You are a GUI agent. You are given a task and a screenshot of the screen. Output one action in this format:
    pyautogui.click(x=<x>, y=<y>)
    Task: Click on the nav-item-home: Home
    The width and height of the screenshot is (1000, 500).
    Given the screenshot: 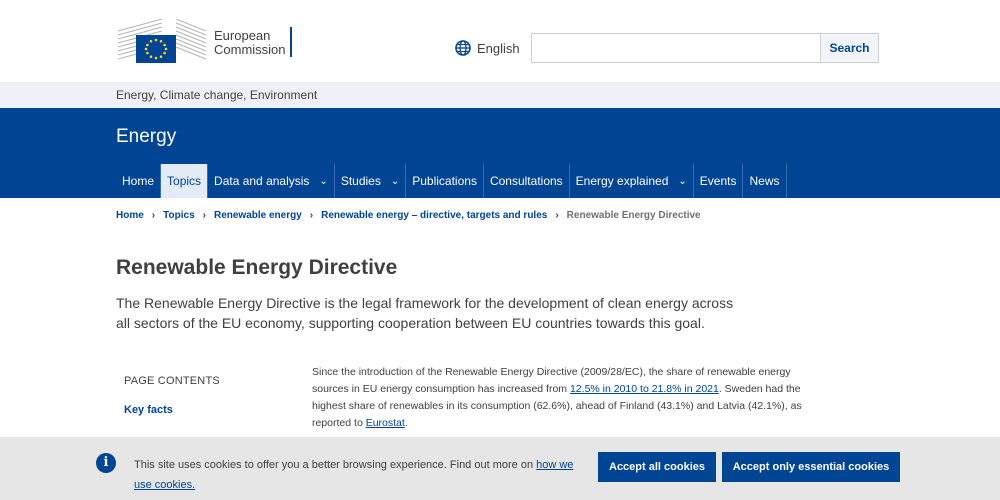 What is the action you would take?
    pyautogui.click(x=139, y=181)
    